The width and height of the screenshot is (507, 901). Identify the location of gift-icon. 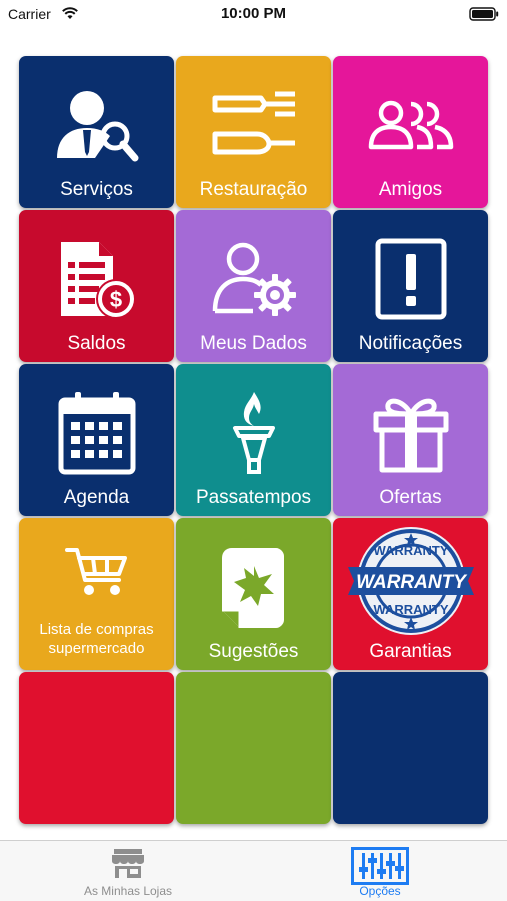
(410, 433).